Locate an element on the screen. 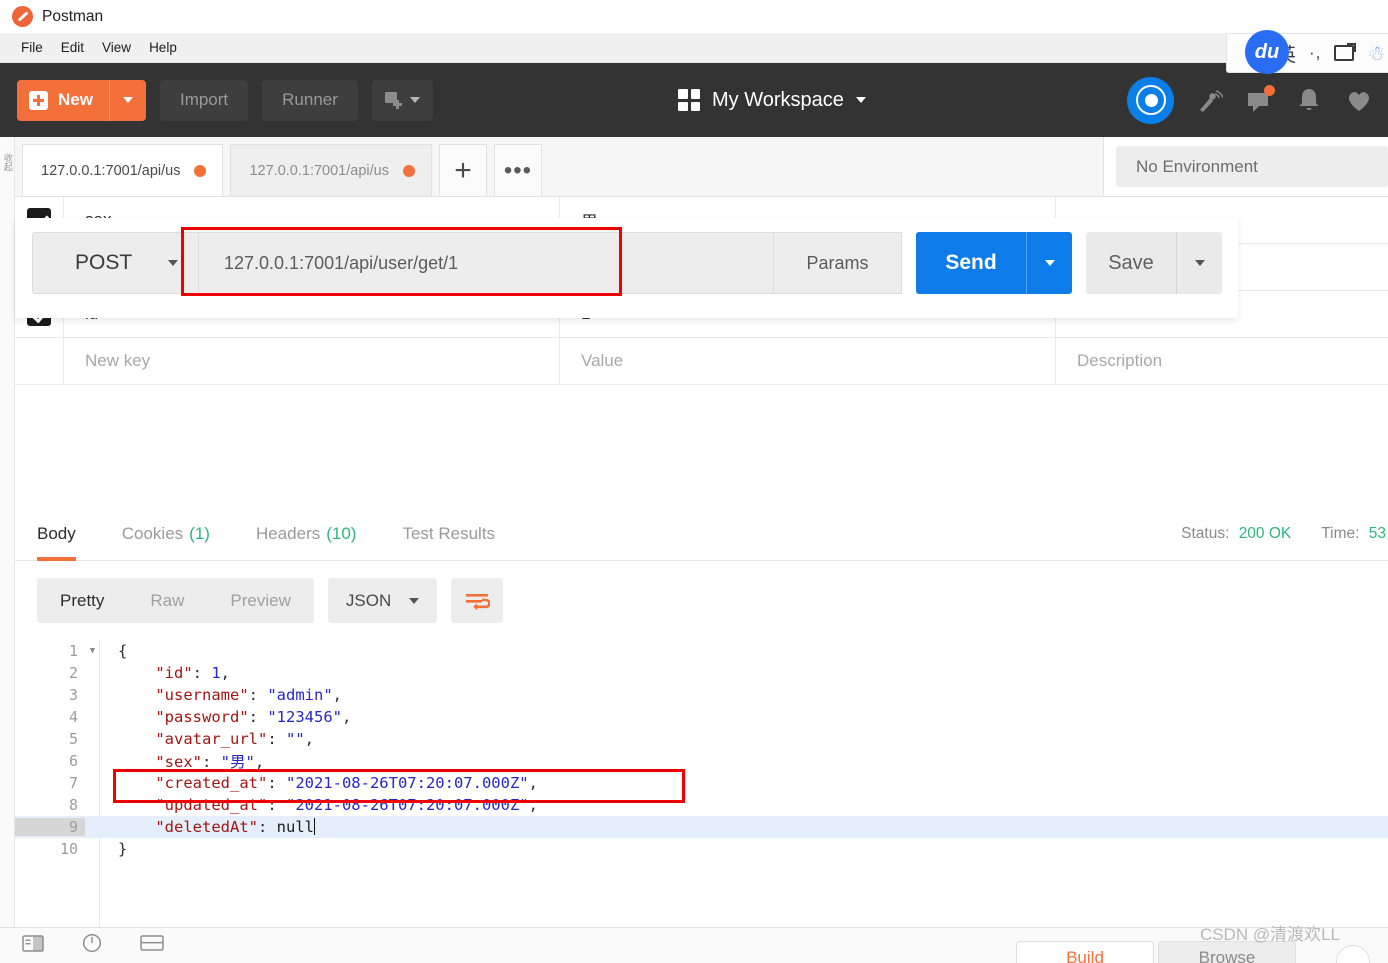  new-window-button is located at coordinates (402, 100).